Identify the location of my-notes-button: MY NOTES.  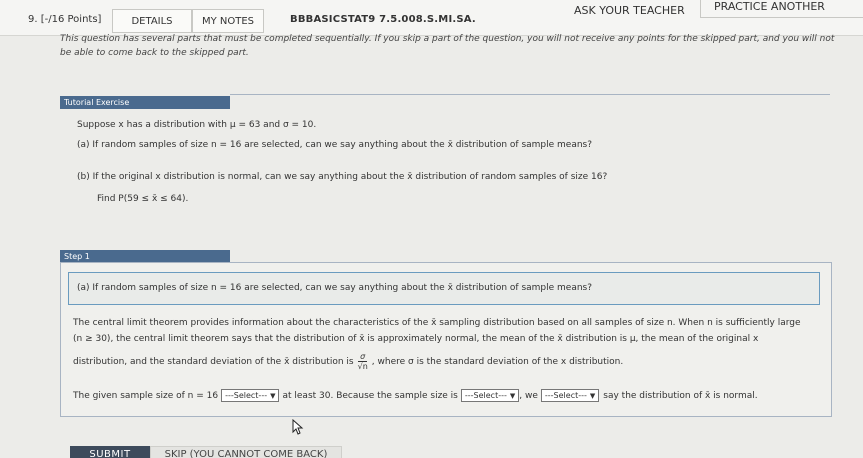
(228, 21).